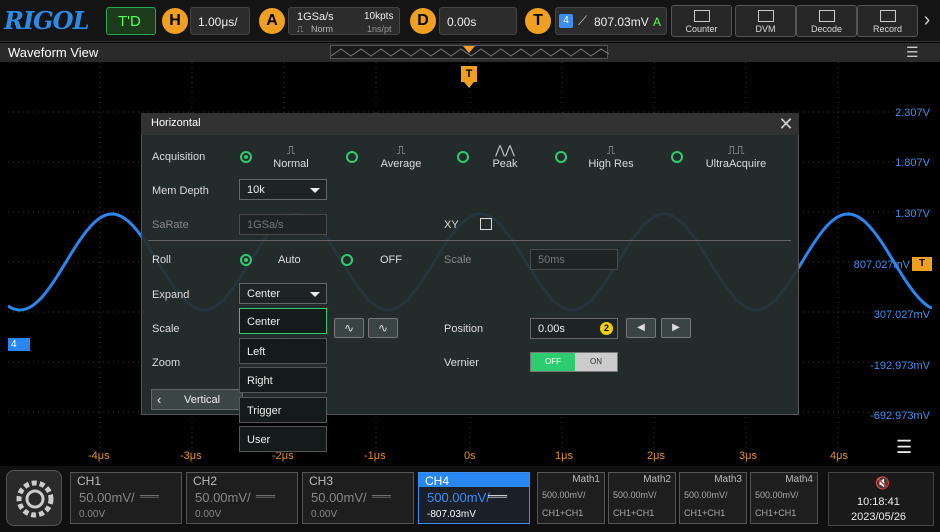  What do you see at coordinates (469, 240) in the screenshot?
I see `dialog-divider` at bounding box center [469, 240].